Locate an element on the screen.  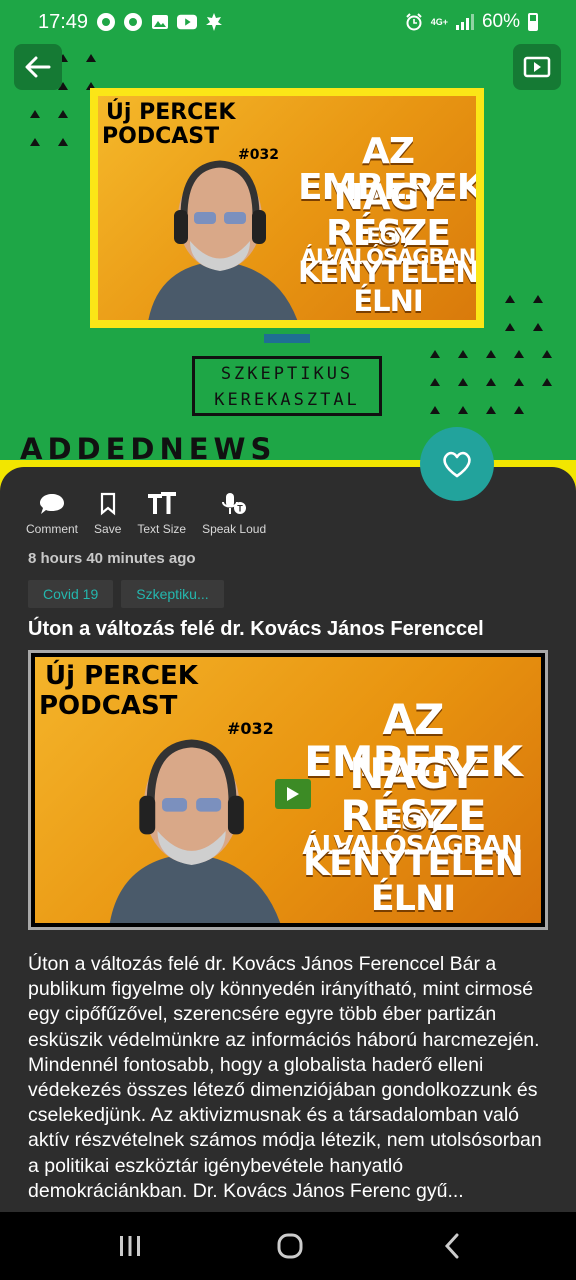
action-bar: Comment Save Text Size T Speak Loud is located at coordinates (146, 514).